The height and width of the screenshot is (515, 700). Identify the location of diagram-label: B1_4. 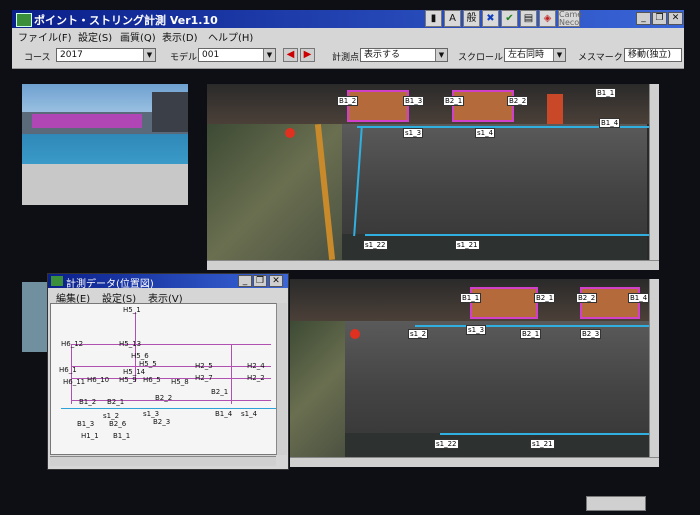
(224, 414).